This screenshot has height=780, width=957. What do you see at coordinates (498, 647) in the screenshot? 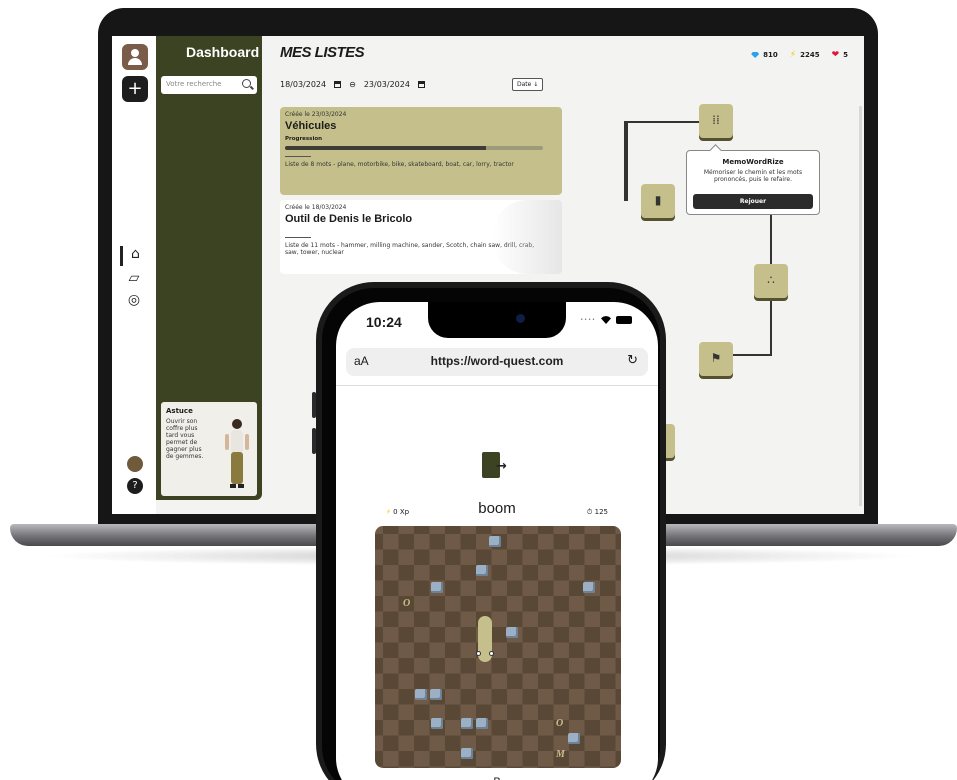
I see `game-board: O O M` at bounding box center [498, 647].